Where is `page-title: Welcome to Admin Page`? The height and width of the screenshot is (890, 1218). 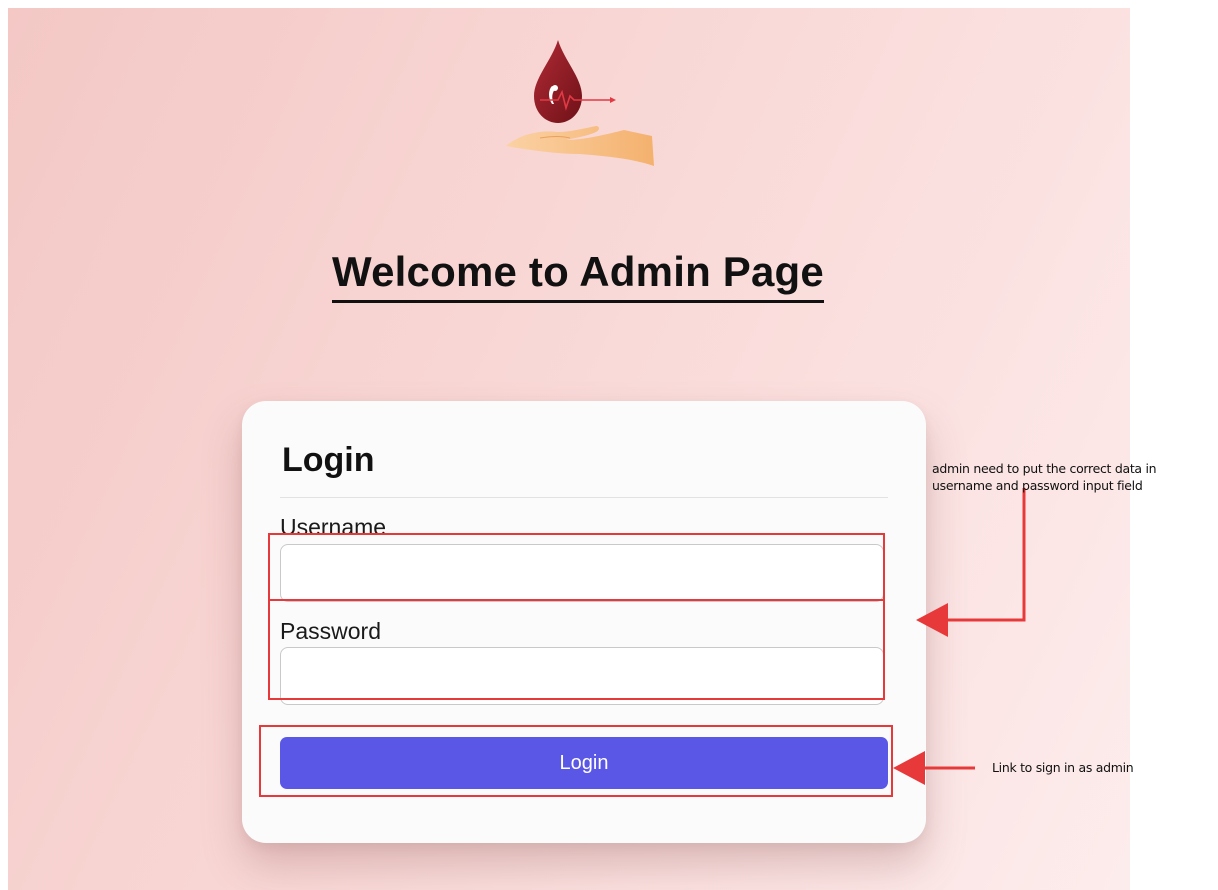 page-title: Welcome to Admin Page is located at coordinates (578, 275).